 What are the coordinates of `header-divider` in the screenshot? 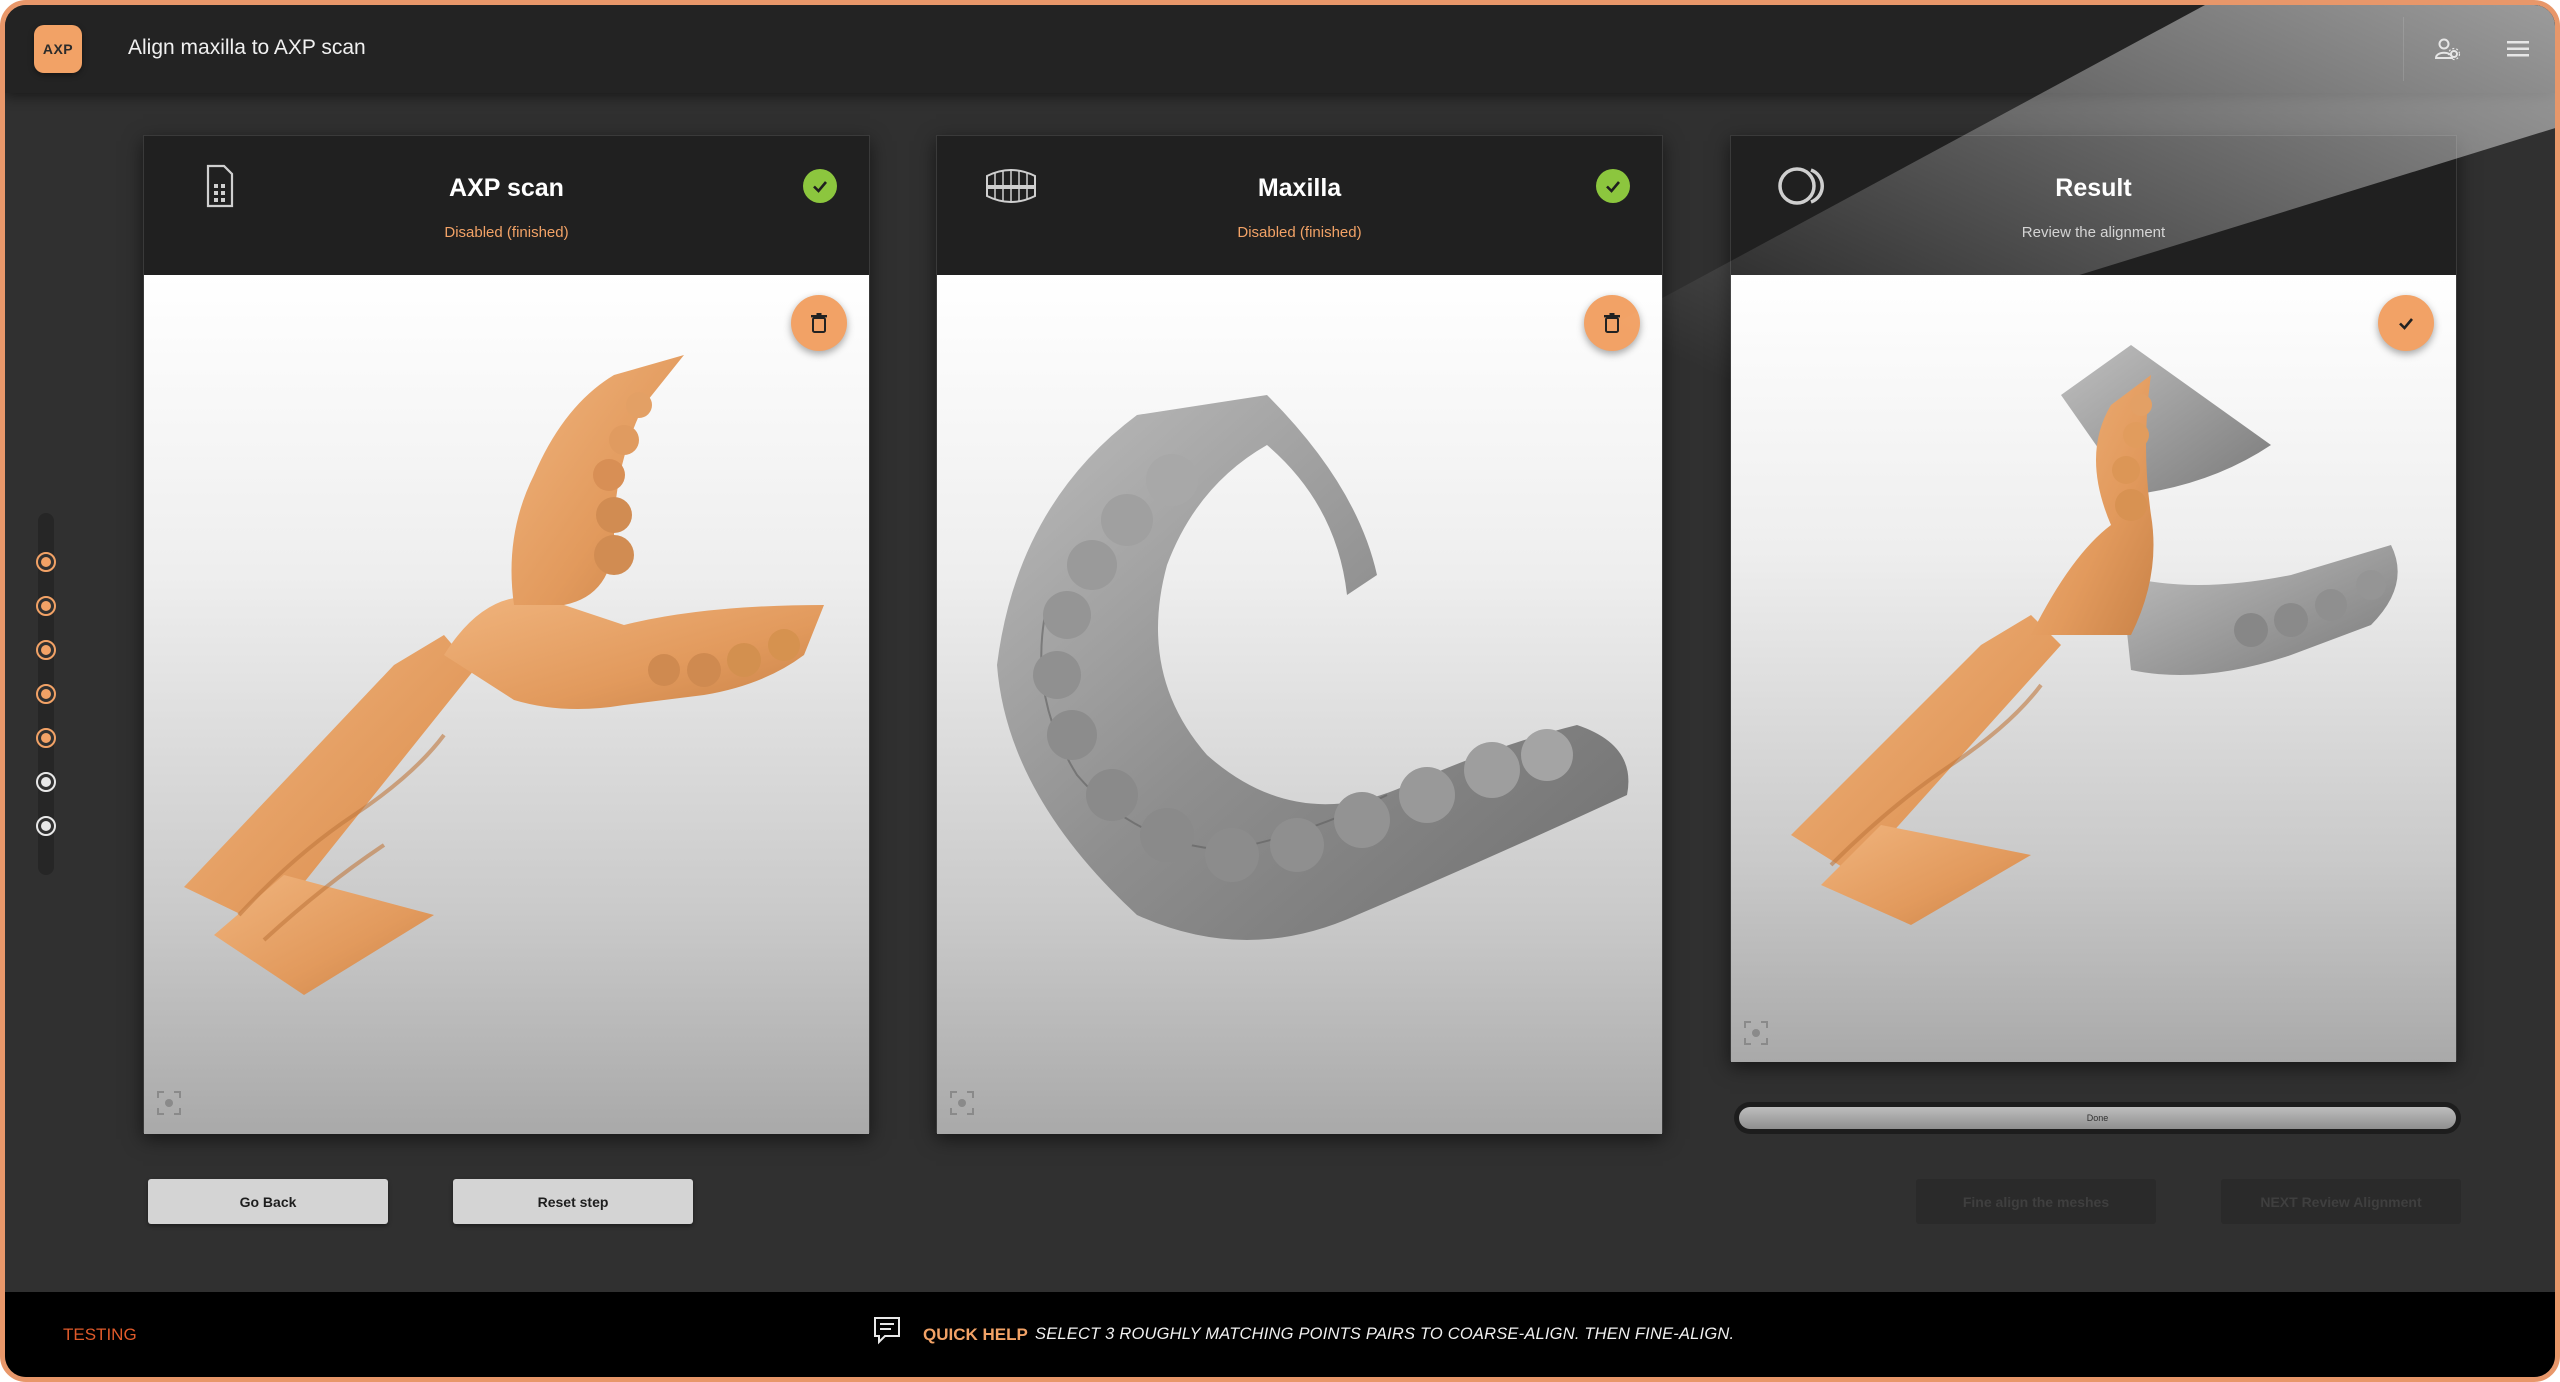 It's located at (2403, 49).